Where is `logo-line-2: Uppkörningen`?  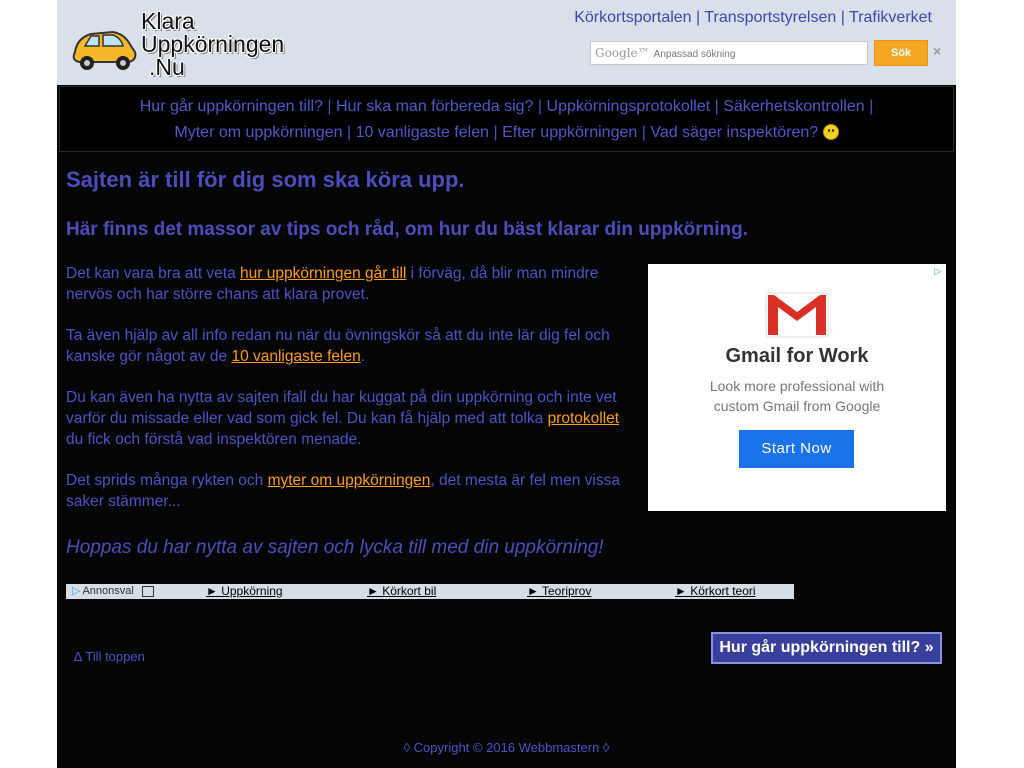 logo-line-2: Uppkörningen is located at coordinates (213, 44).